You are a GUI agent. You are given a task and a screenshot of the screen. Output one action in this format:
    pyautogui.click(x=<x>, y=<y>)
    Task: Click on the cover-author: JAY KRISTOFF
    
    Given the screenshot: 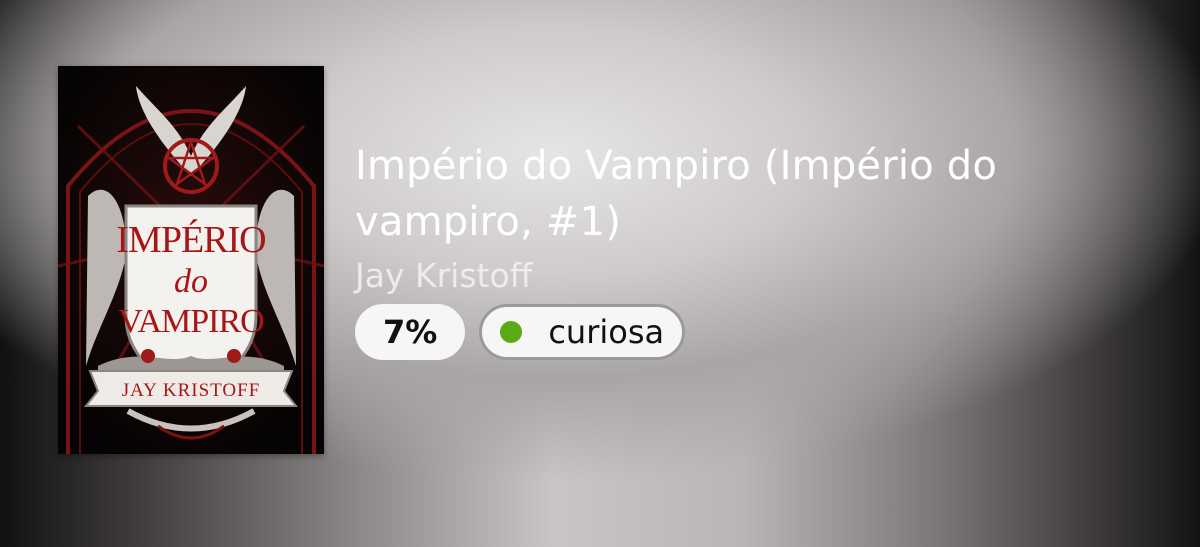 What is the action you would take?
    pyautogui.click(x=191, y=390)
    